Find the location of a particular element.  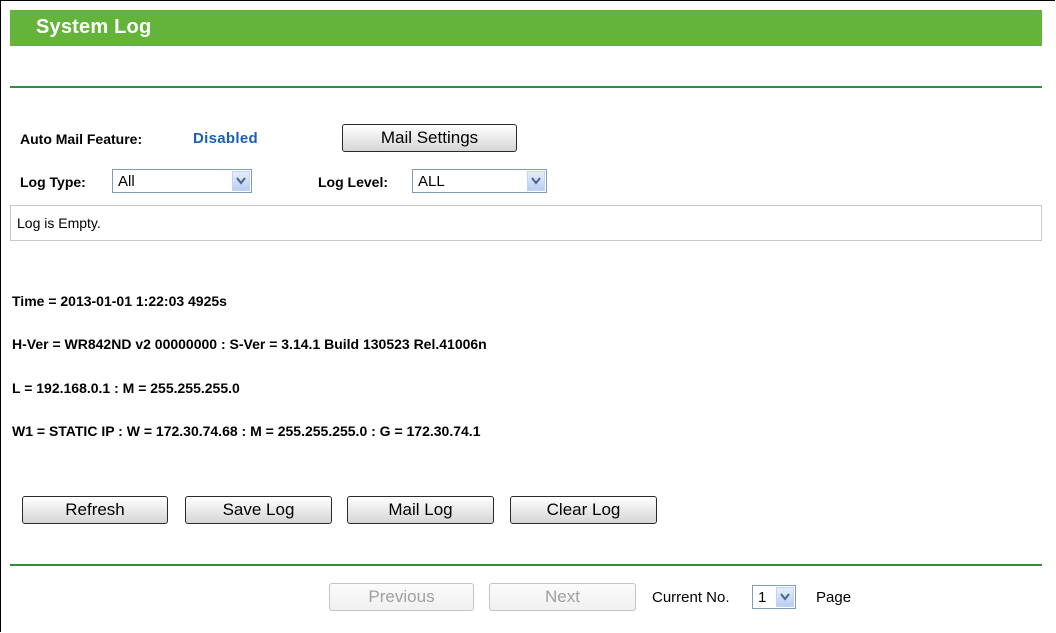

auto-mail-label: Auto Mail Feature: is located at coordinates (81, 139).